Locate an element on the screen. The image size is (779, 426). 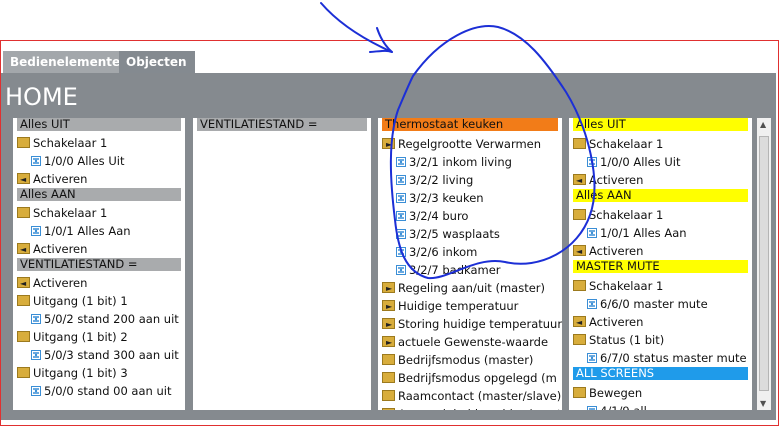
object-item: ► Huidige temperatuur is located at coordinates (450, 306).